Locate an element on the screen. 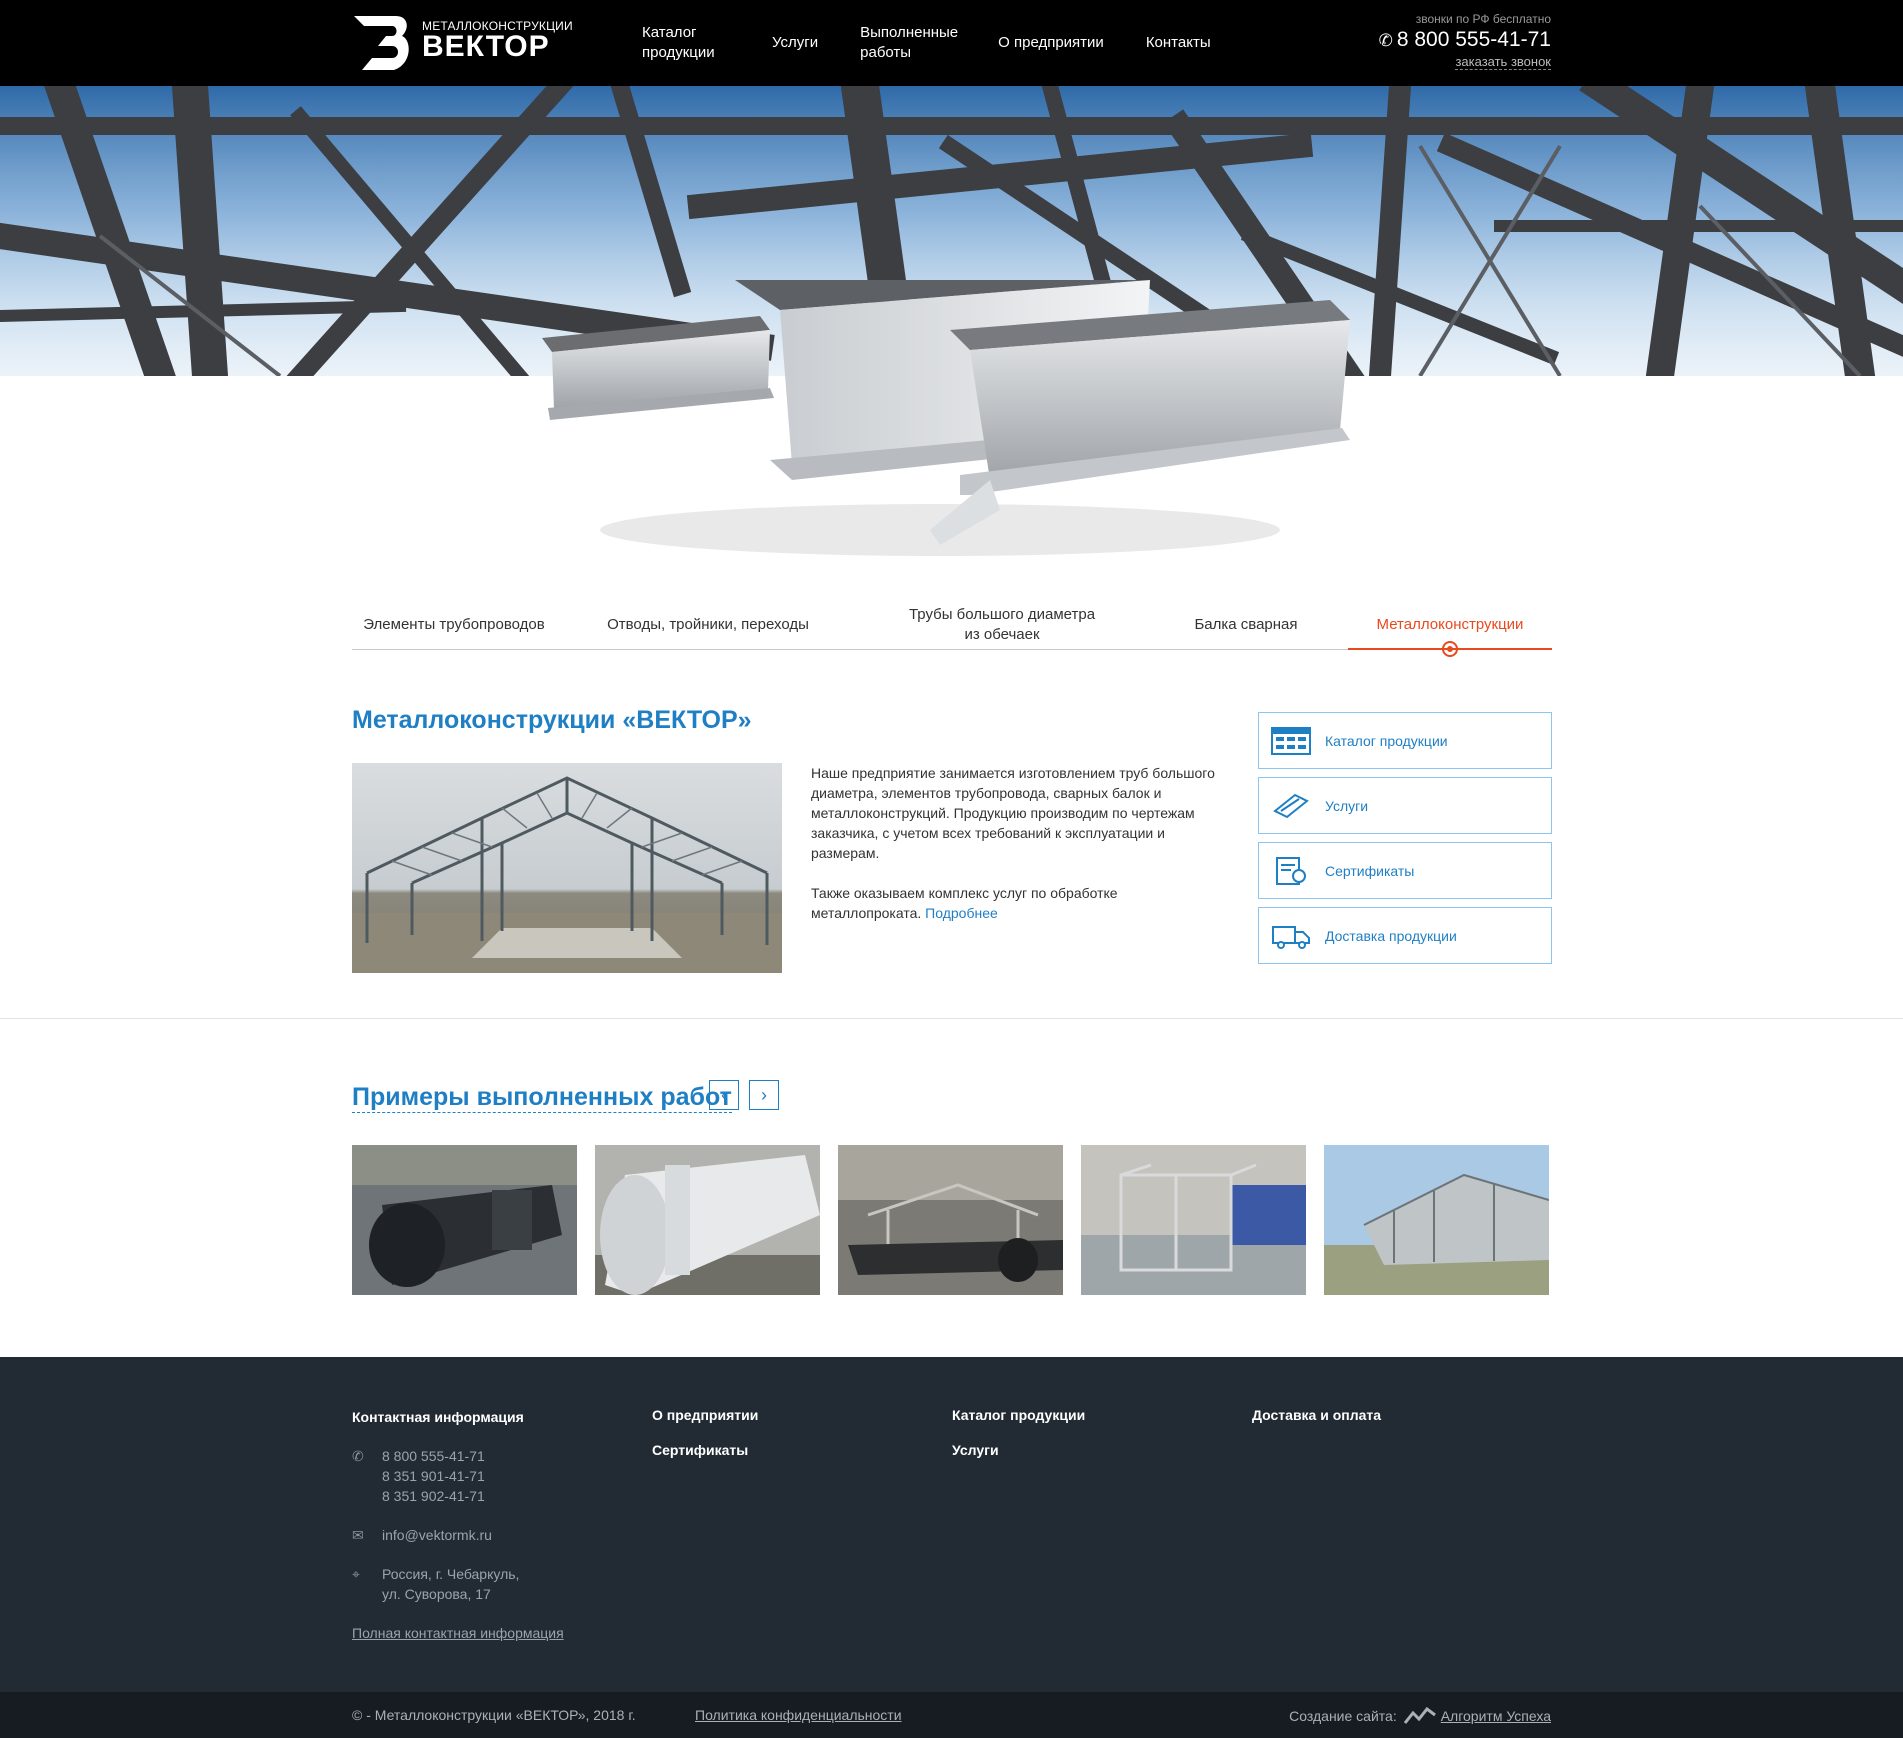 The height and width of the screenshot is (1738, 1903). gallery-item-pipe-dark is located at coordinates (464, 1220).